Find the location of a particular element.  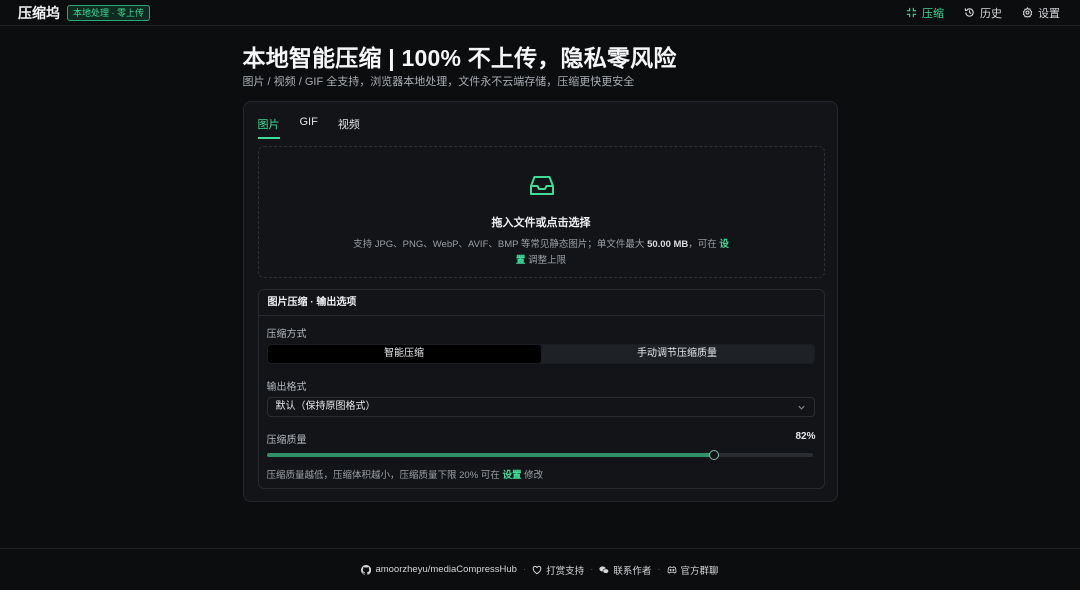

method-label: 压缩方式 is located at coordinates (286, 334).